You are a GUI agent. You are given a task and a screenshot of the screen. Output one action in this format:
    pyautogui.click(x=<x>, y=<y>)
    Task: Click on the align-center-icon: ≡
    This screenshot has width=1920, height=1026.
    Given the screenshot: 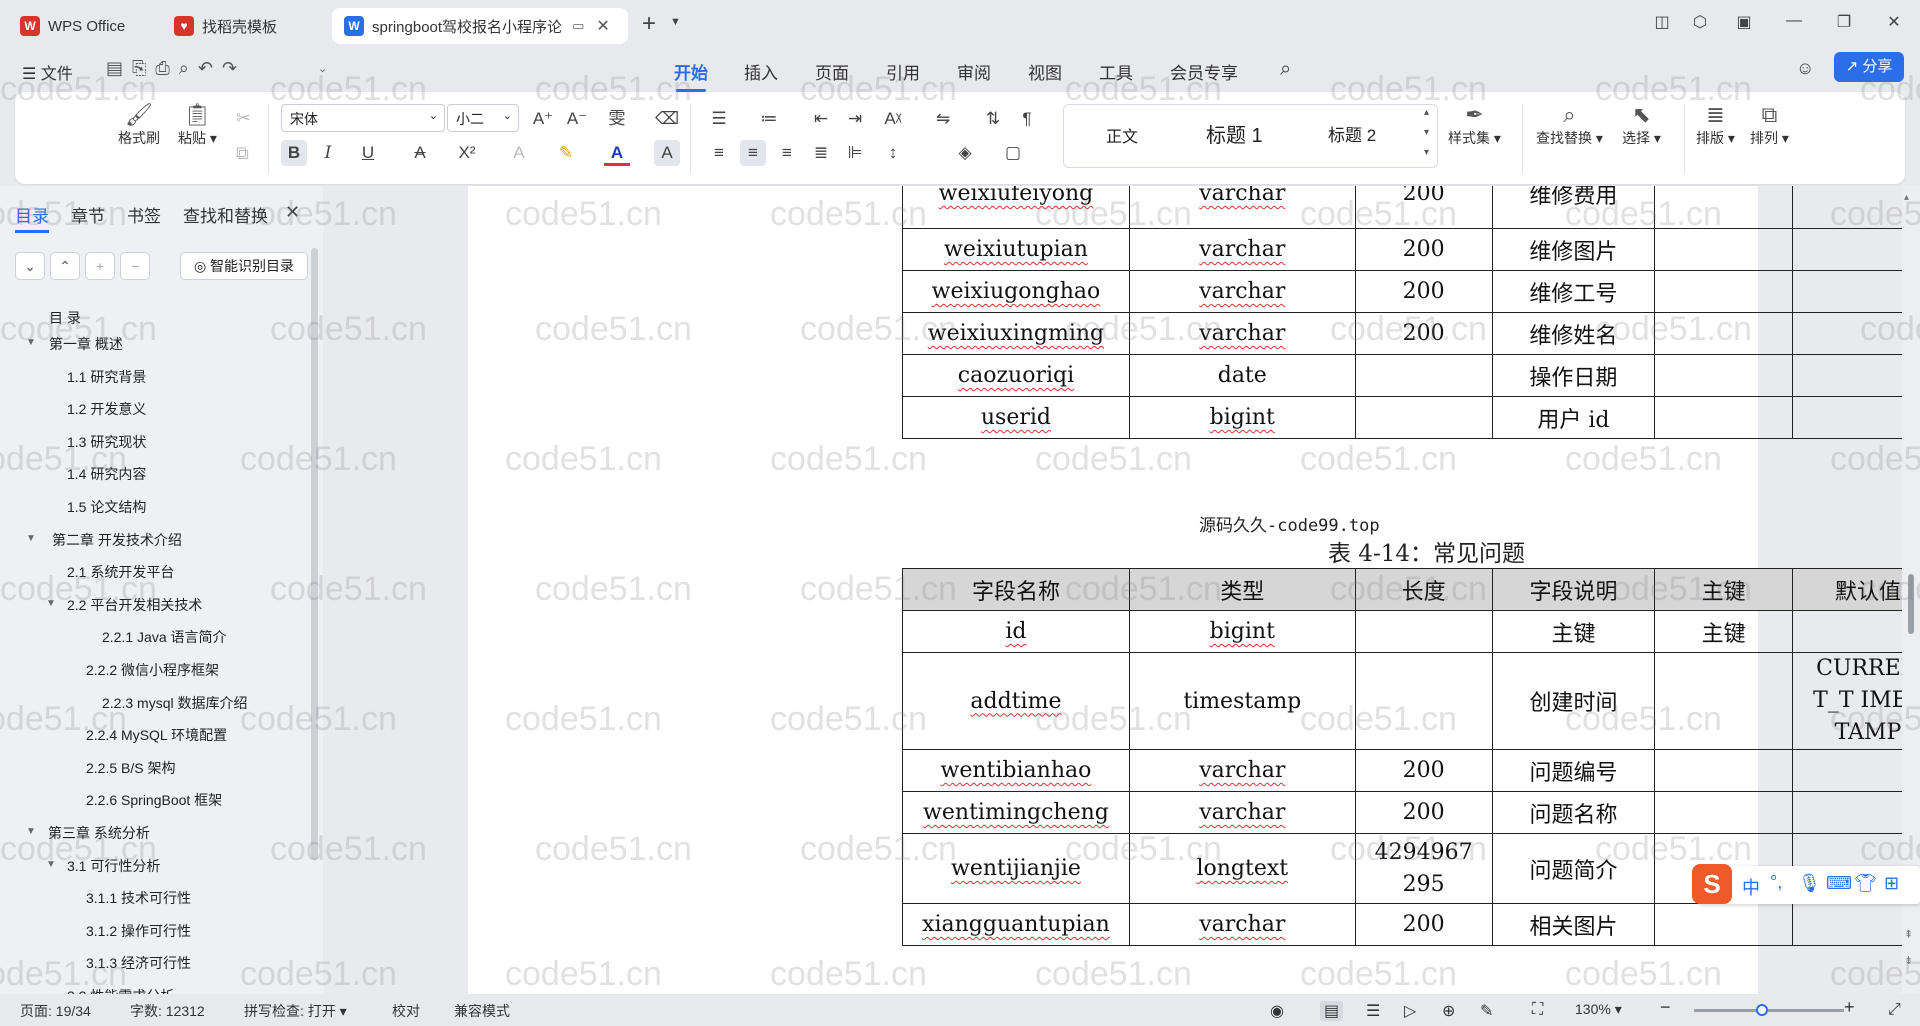 What is the action you would take?
    pyautogui.click(x=753, y=153)
    